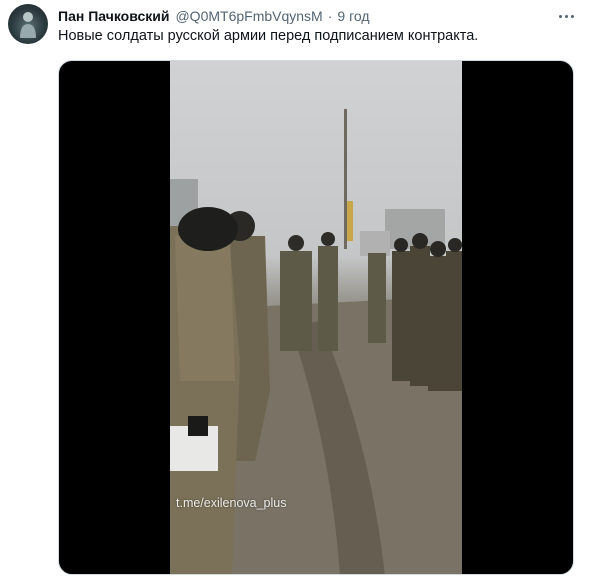  I want to click on profile-avatar-icon, so click(28, 25).